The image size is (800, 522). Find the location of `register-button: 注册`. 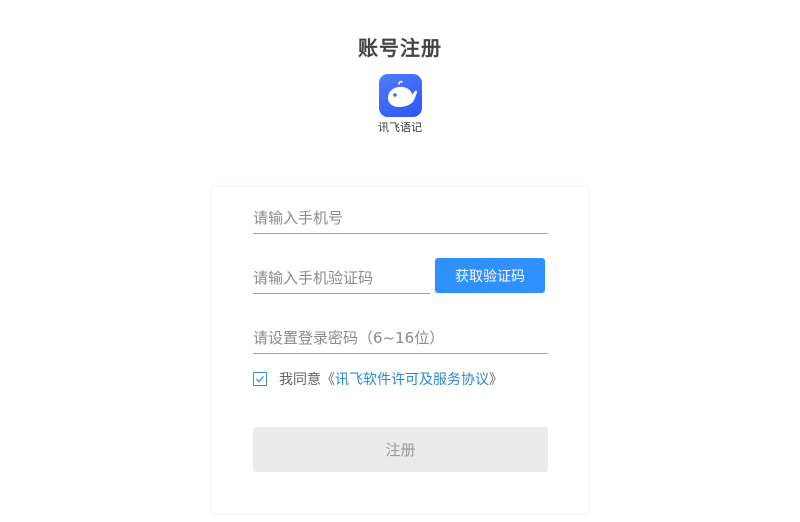

register-button: 注册 is located at coordinates (400, 449).